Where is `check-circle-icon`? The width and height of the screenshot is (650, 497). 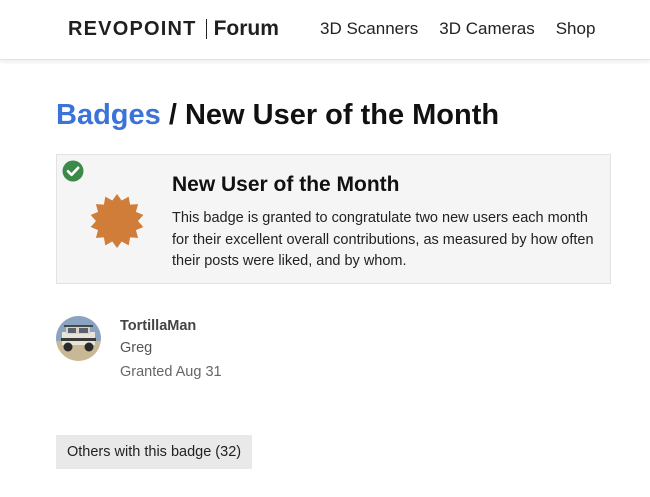 check-circle-icon is located at coordinates (73, 171).